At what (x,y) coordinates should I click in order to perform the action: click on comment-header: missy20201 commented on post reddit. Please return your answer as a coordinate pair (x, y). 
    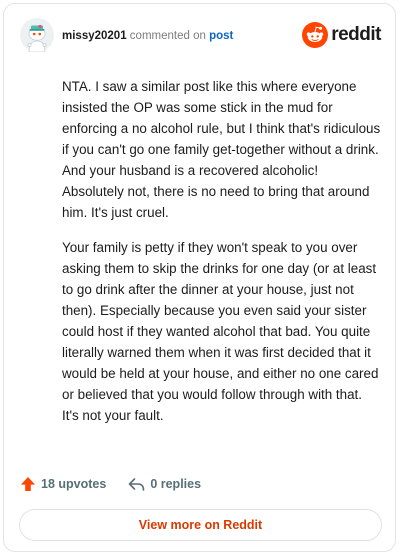
    Looking at the image, I should click on (199, 35).